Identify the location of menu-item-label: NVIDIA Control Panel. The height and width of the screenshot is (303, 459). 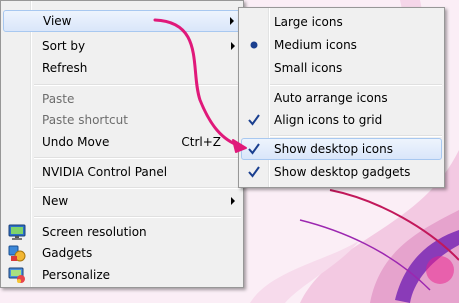
(105, 172).